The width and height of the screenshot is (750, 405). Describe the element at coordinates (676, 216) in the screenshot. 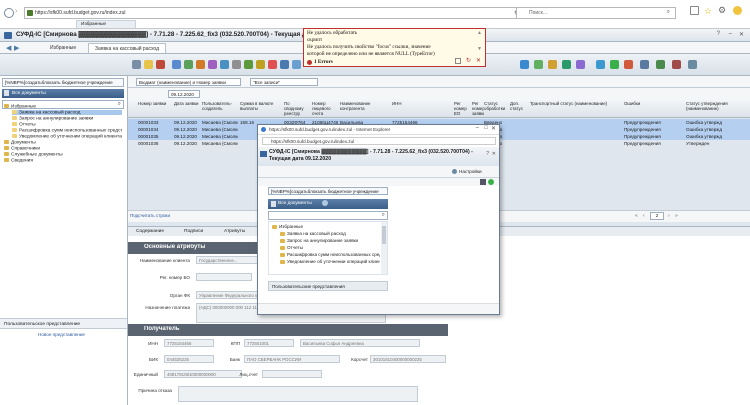

I see `last-page-icon: »` at that location.